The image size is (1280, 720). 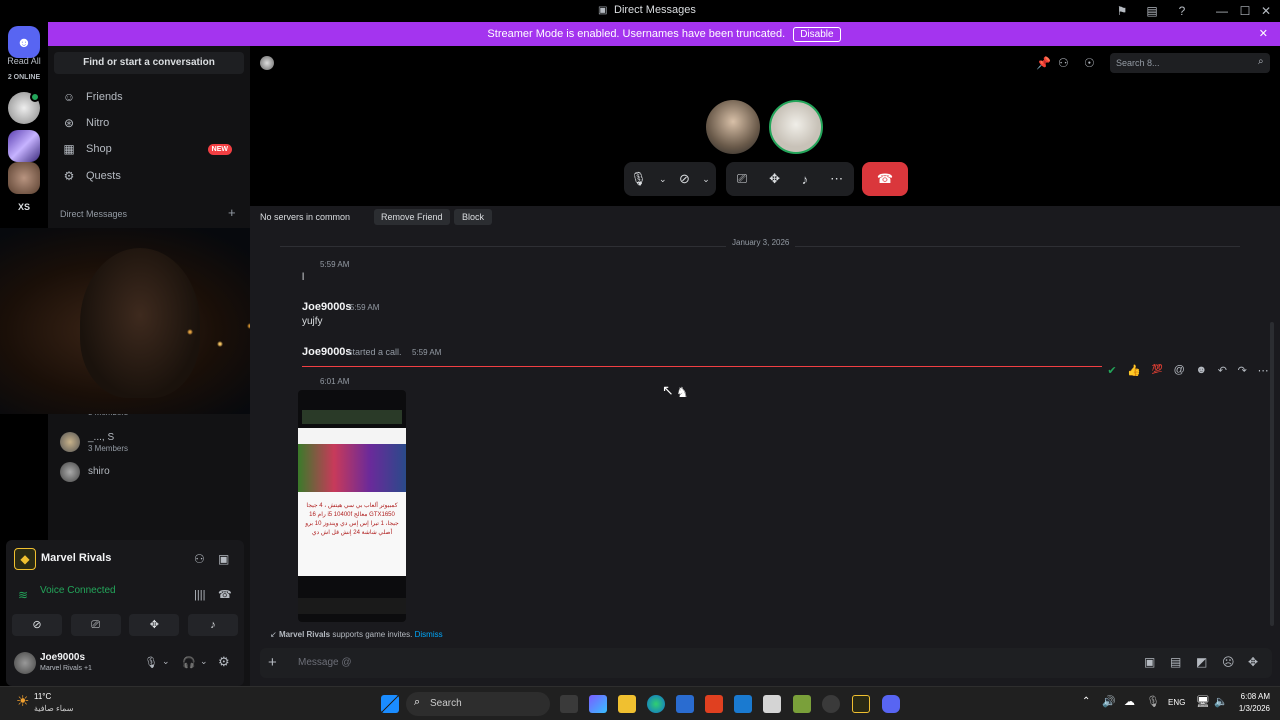 What do you see at coordinates (225, 594) in the screenshot?
I see `disconnect-icon: ☎` at bounding box center [225, 594].